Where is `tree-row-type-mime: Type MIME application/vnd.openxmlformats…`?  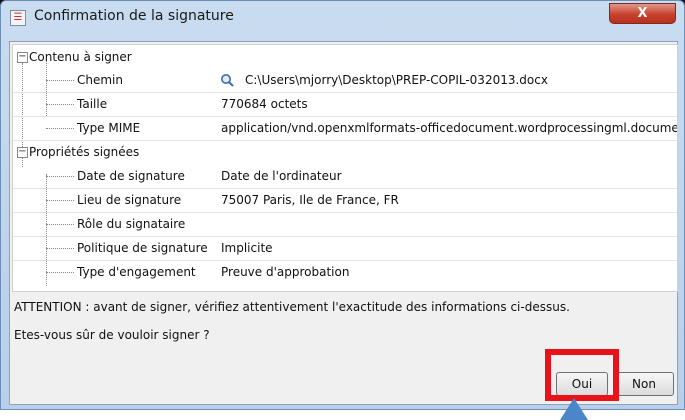 tree-row-type-mime: Type MIME application/vnd.openxmlformats… is located at coordinates (345, 129).